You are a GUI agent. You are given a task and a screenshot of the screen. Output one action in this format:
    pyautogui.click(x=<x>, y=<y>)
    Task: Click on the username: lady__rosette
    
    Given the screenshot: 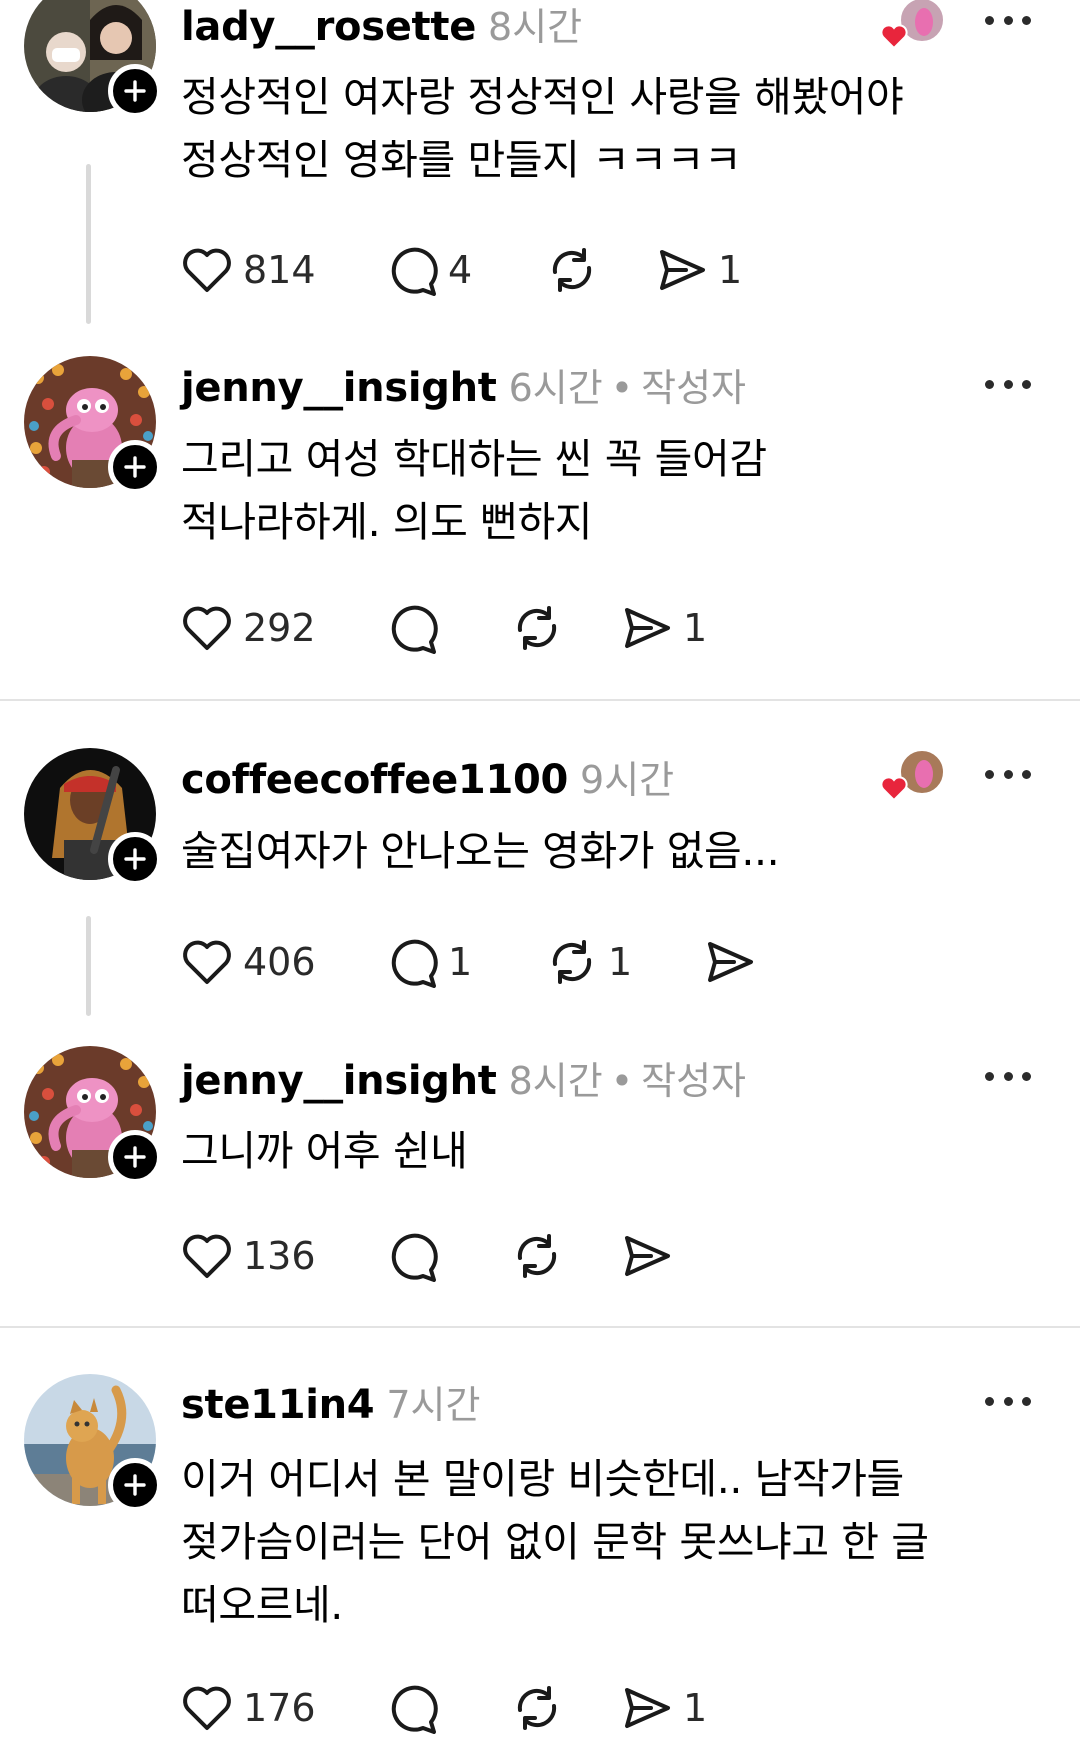 What is the action you would take?
    pyautogui.click(x=328, y=27)
    